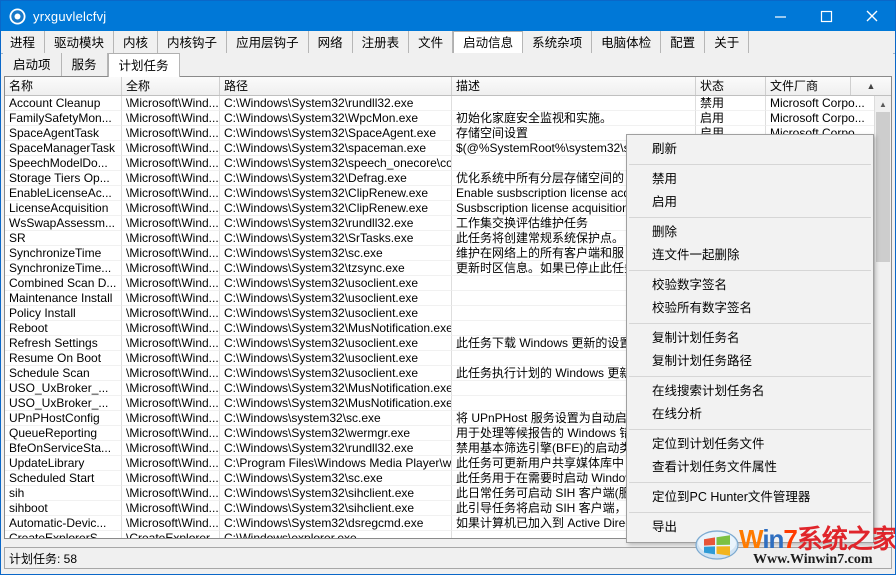  Describe the element at coordinates (750, 361) in the screenshot. I see `menu-item-8: 复制计划任务路径` at that location.